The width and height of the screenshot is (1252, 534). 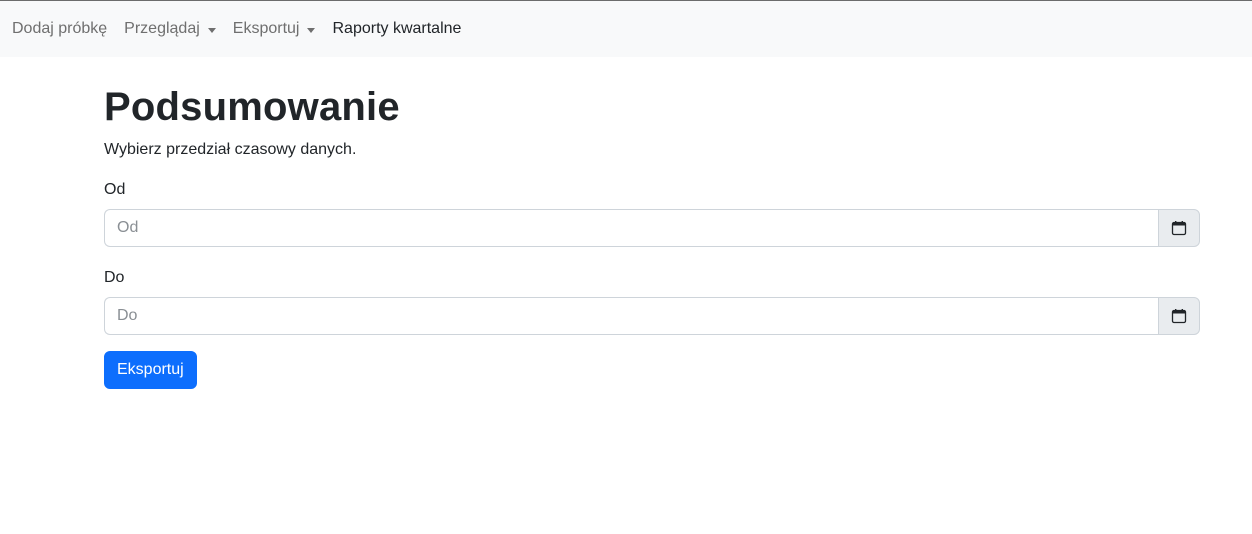 I want to click on to-date-group, so click(x=652, y=316).